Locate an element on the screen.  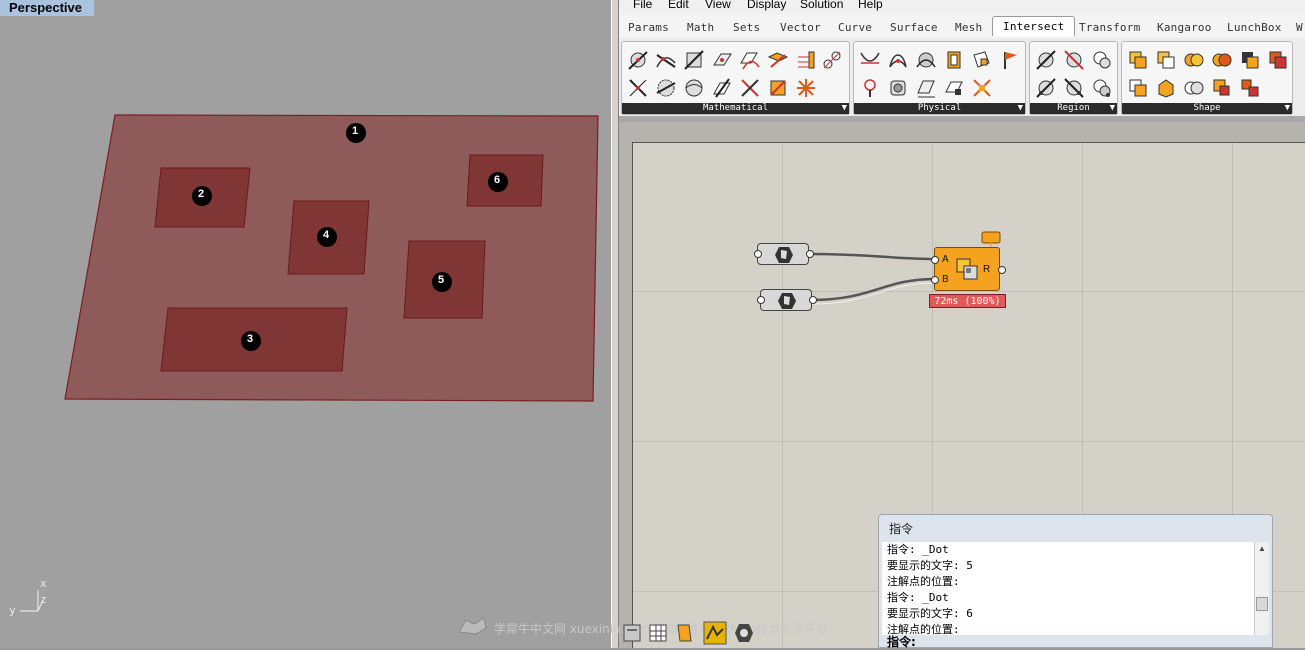
tab-vector: Vector is located at coordinates (800, 27).